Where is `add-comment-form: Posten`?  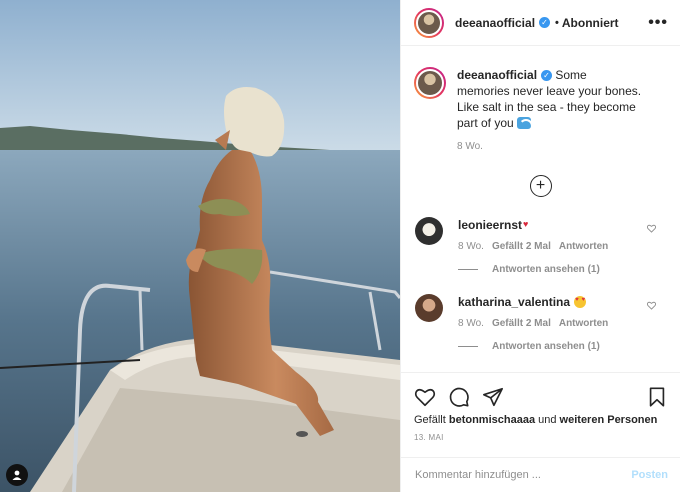 add-comment-form: Posten is located at coordinates (540, 474).